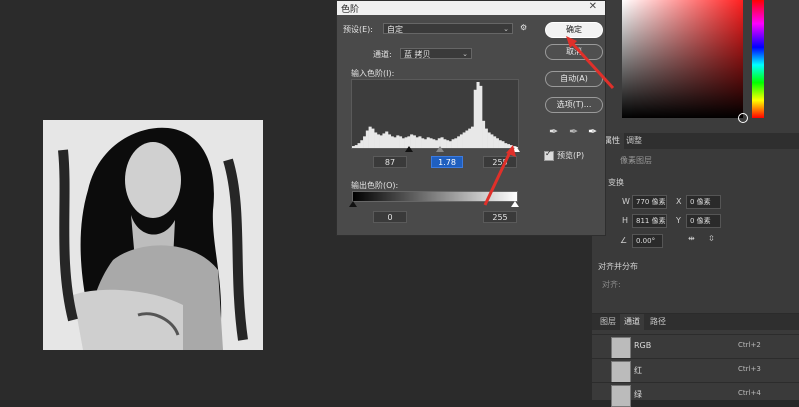 The width and height of the screenshot is (799, 407). What do you see at coordinates (549, 121) in the screenshot?
I see `annotation-arrows` at bounding box center [549, 121].